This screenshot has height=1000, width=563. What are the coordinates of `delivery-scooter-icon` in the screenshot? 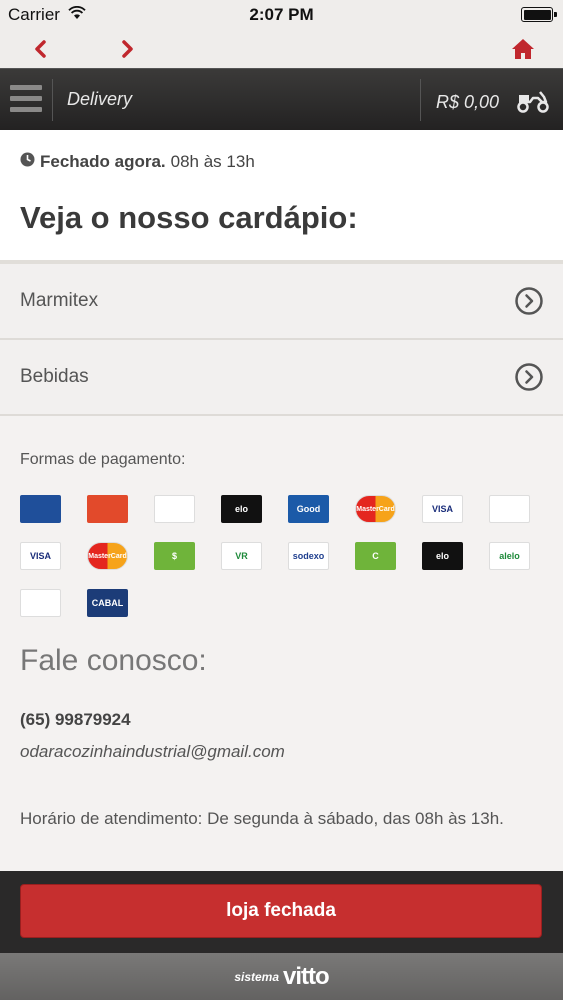 It's located at (533, 103).